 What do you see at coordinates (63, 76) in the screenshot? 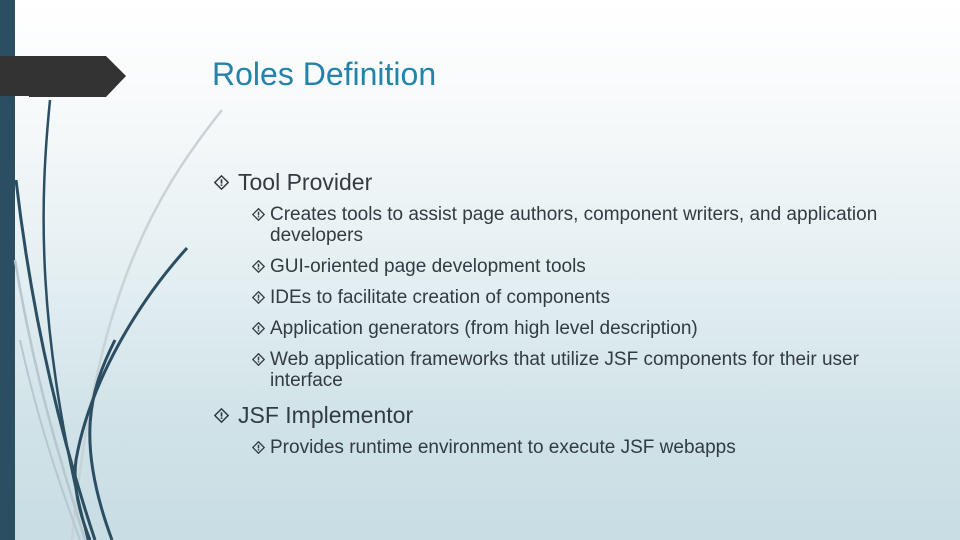
I see `title-arrow-tab` at bounding box center [63, 76].